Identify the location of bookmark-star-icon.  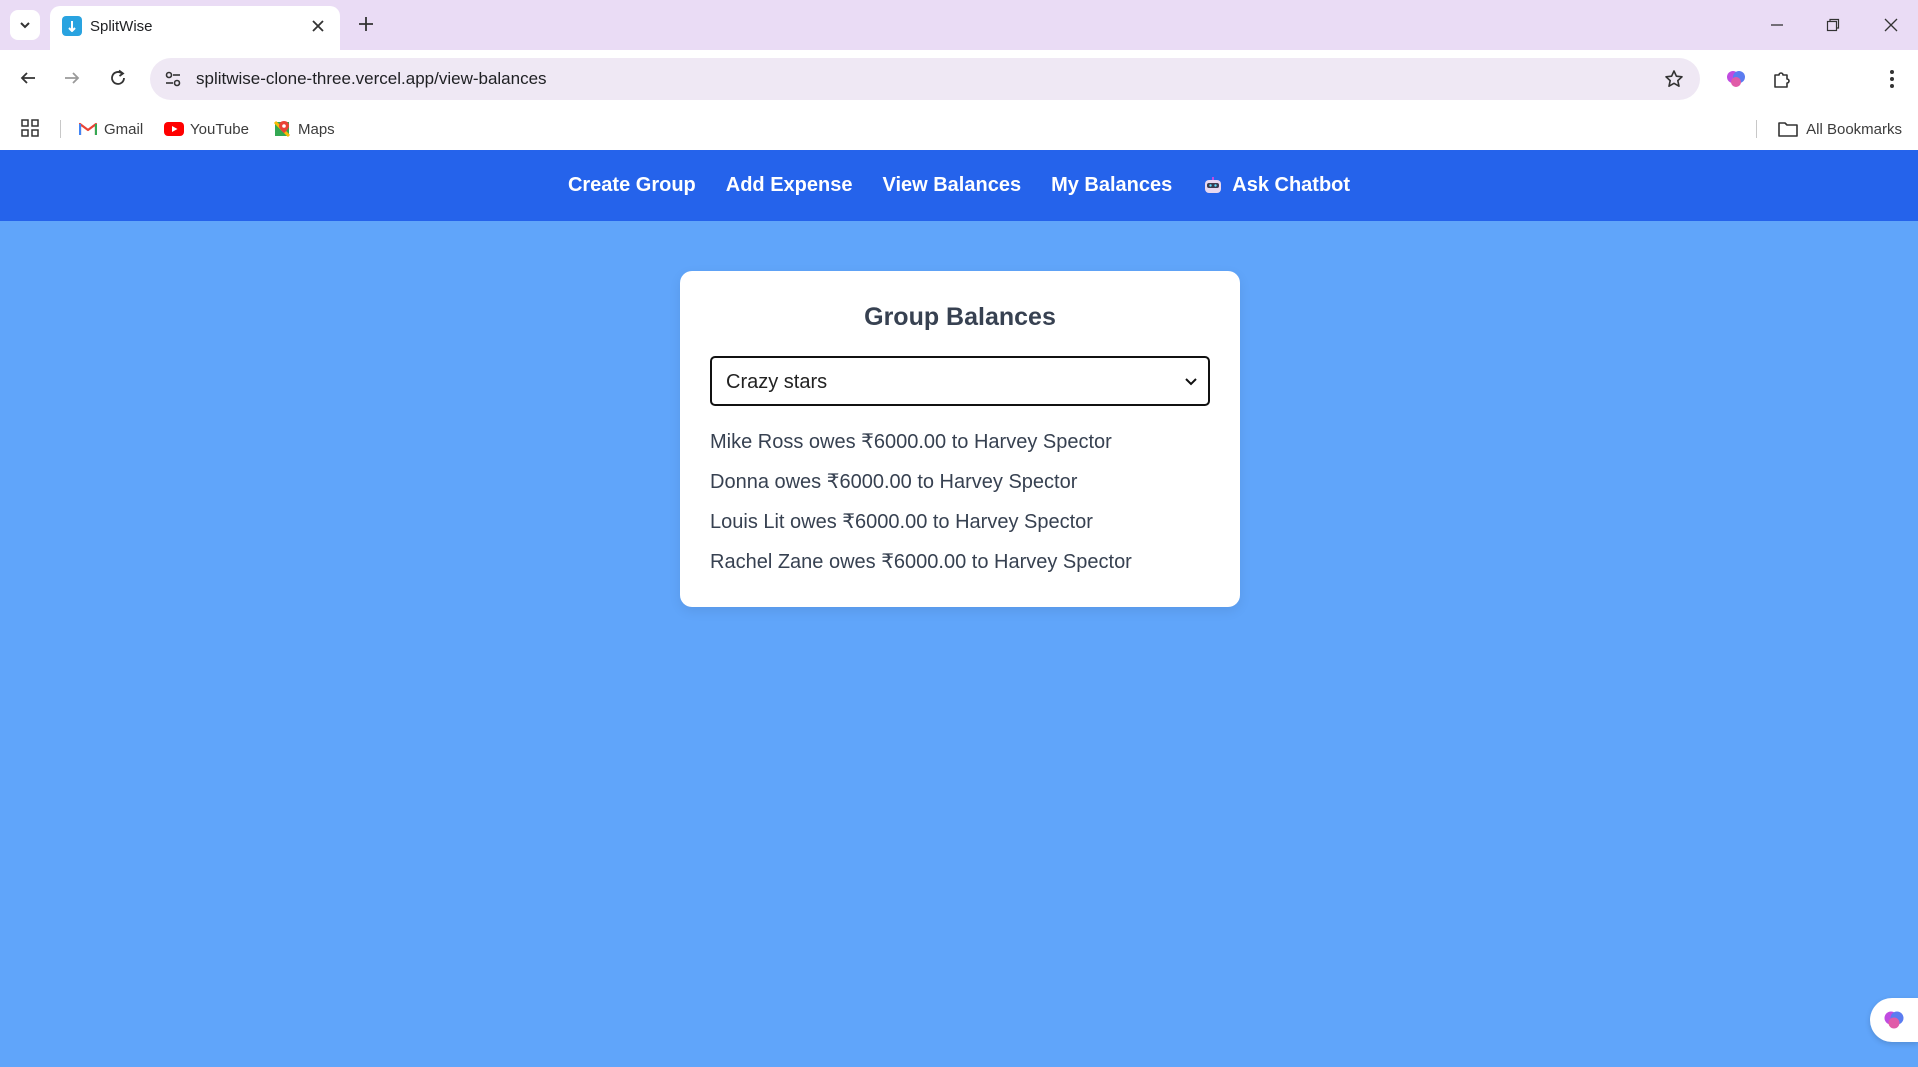
(1674, 79).